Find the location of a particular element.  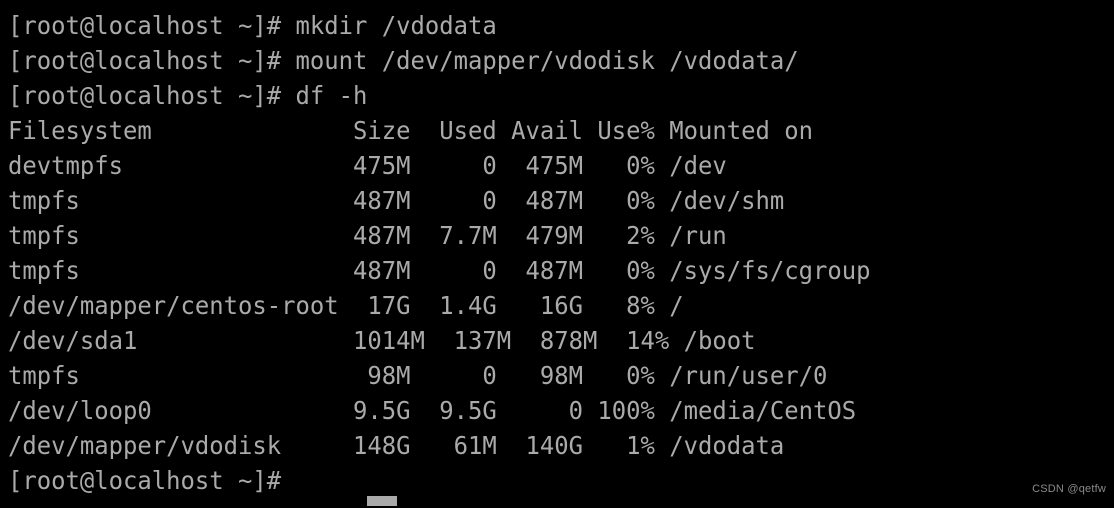

df-table-row-tmpfs-runuser: tmpfs 98M 0 98M 0% /run/user/0 is located at coordinates (418, 375).